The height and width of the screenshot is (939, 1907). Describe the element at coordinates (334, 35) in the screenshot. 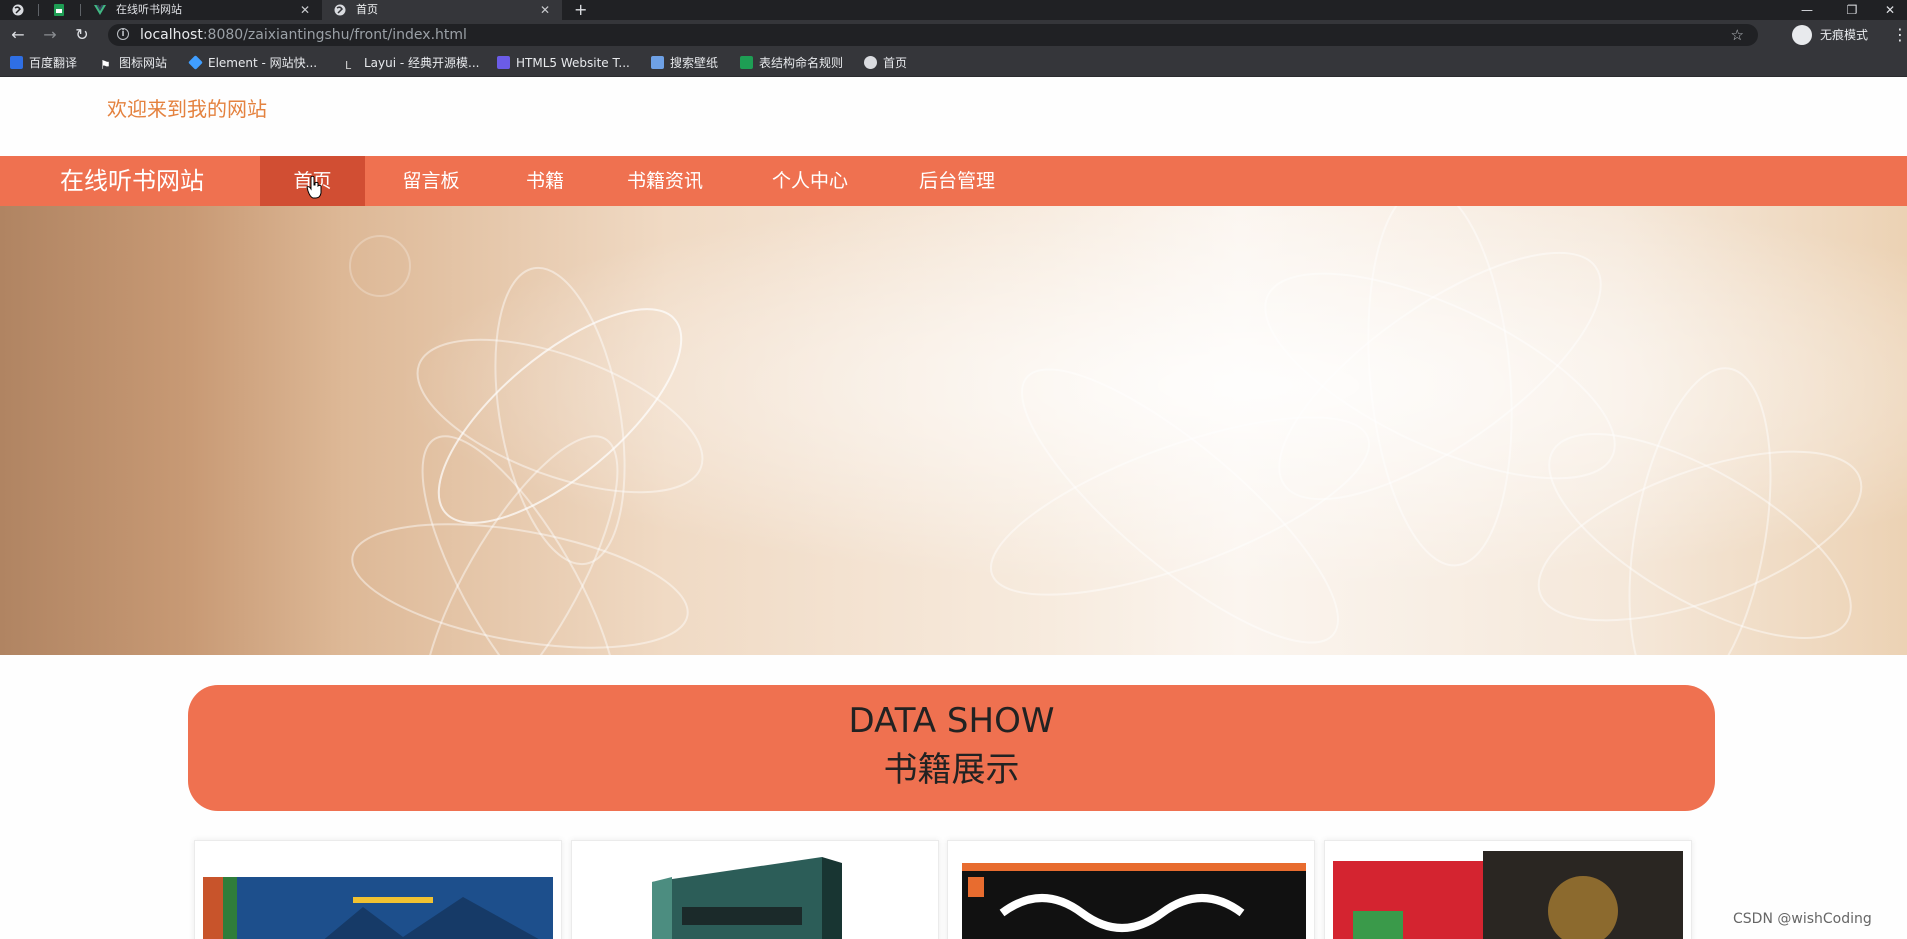

I see `url-path: :8080/zaixiantingshu/front/index.html` at that location.